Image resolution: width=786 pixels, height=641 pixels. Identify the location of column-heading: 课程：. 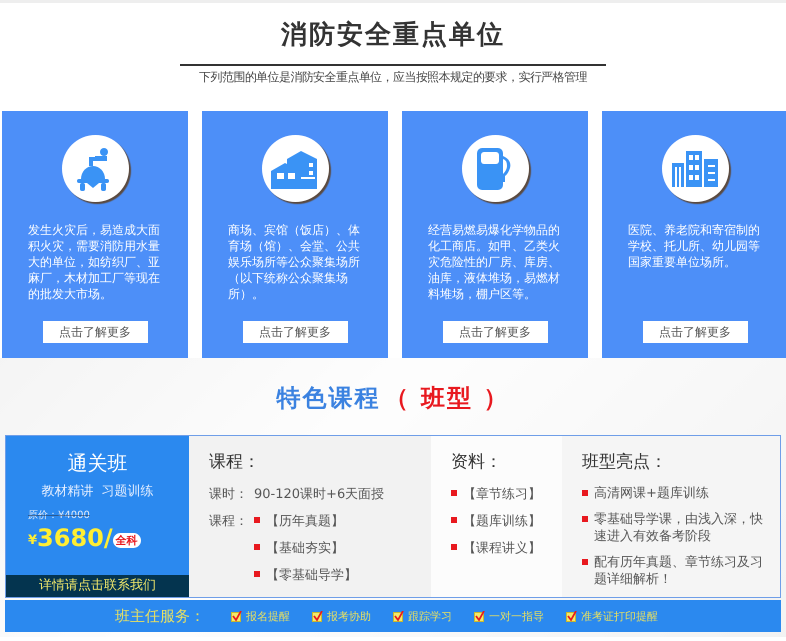
(235, 462).